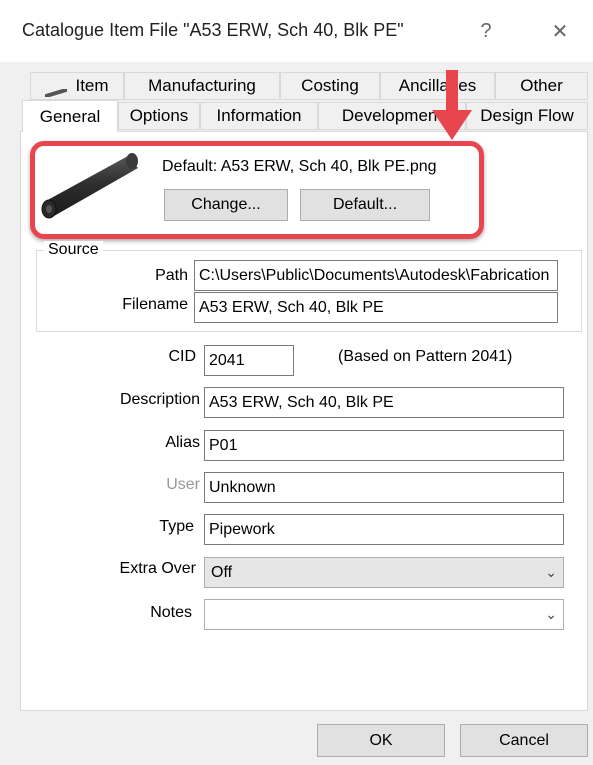  Describe the element at coordinates (384, 572) in the screenshot. I see `extra-over-select: Off ⌄` at that location.